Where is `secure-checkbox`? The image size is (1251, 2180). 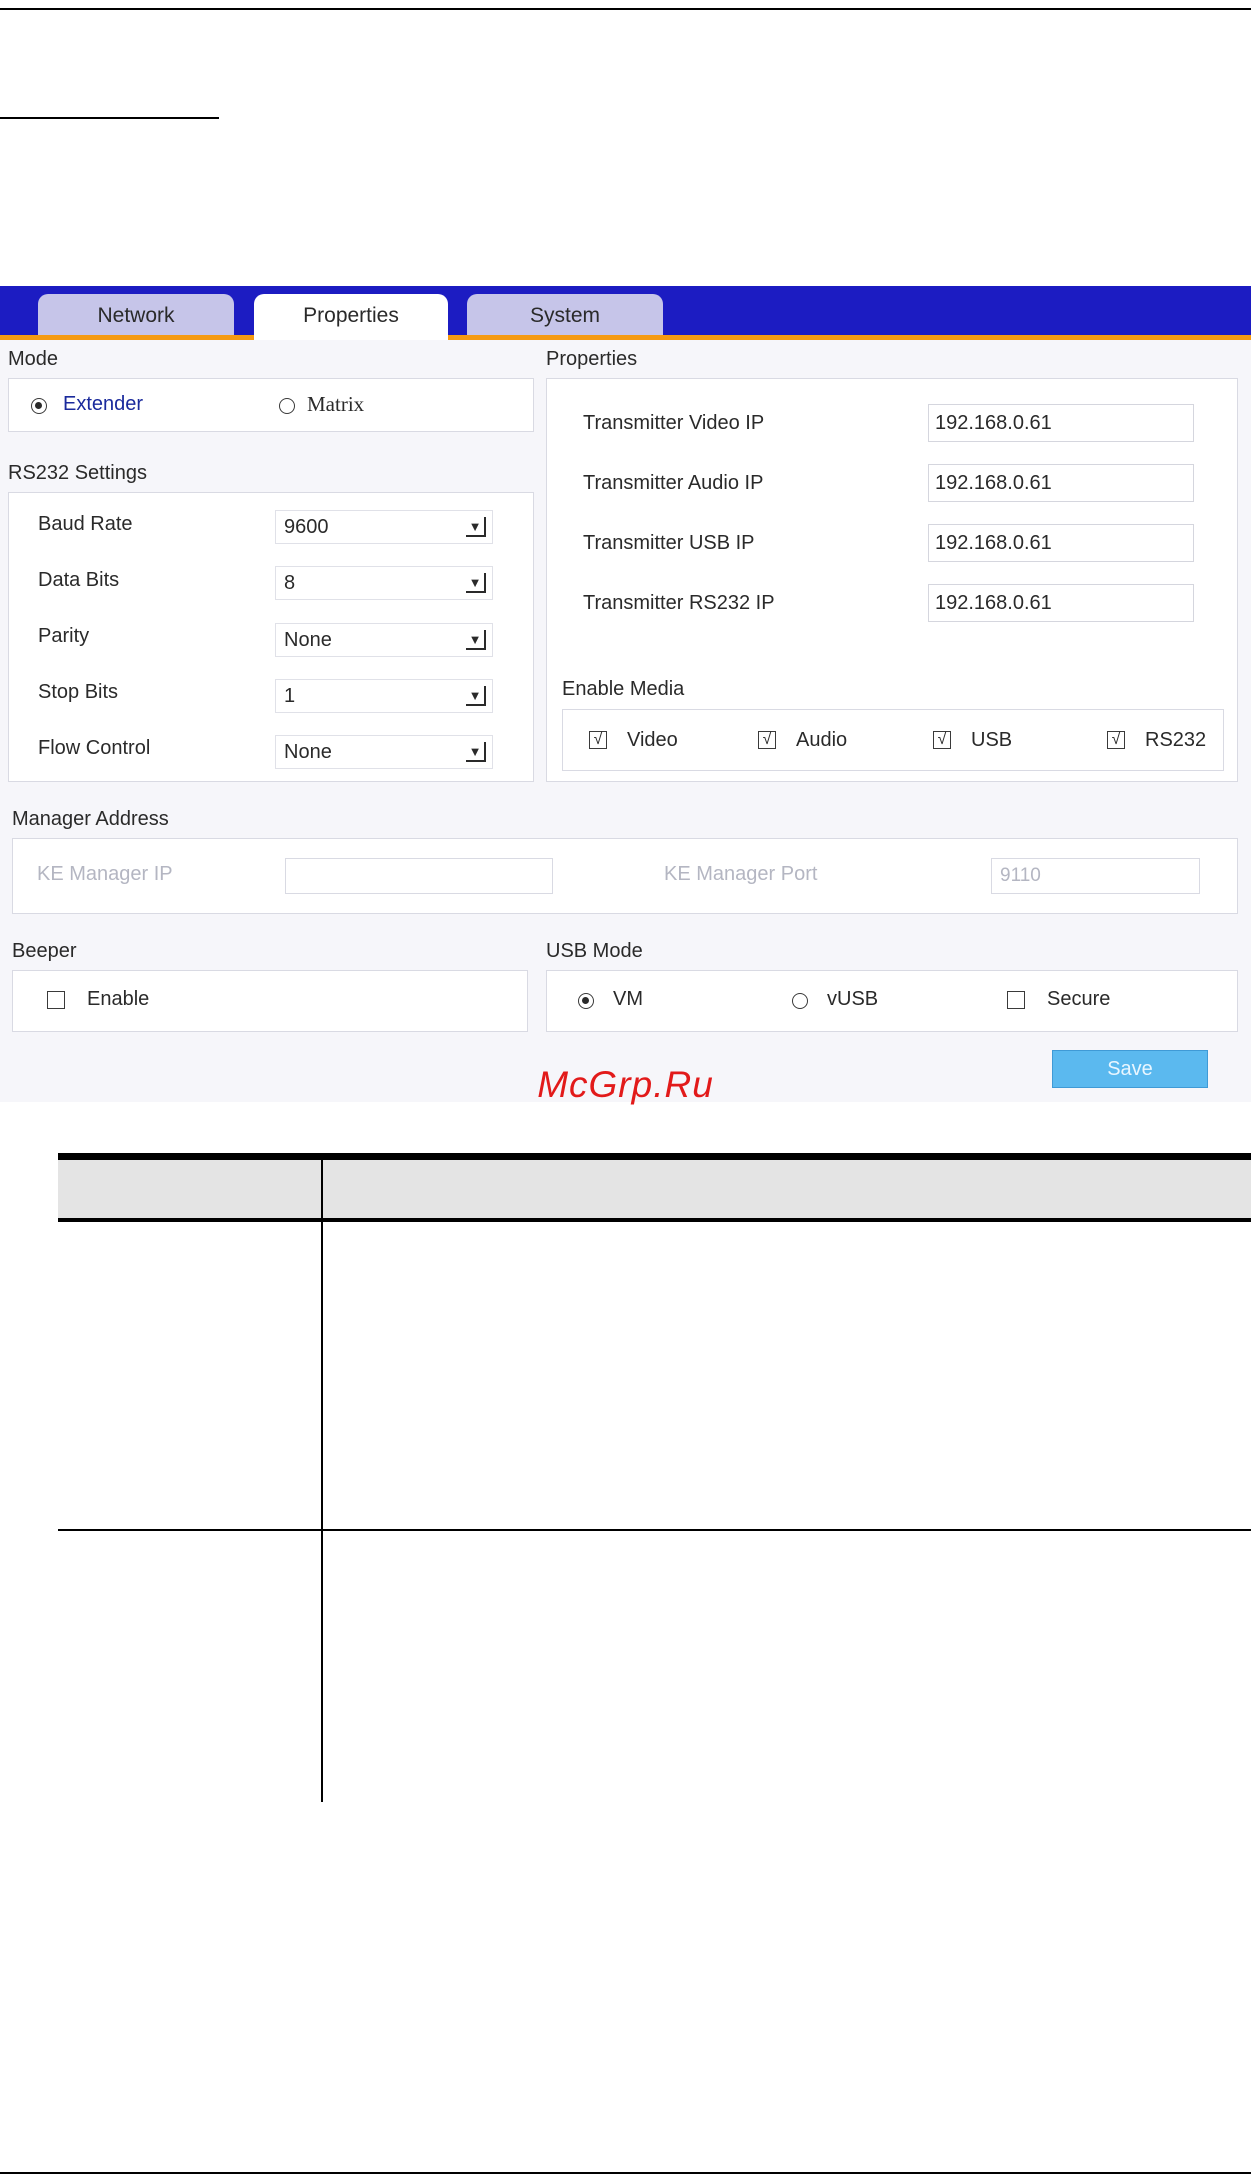 secure-checkbox is located at coordinates (1016, 1000).